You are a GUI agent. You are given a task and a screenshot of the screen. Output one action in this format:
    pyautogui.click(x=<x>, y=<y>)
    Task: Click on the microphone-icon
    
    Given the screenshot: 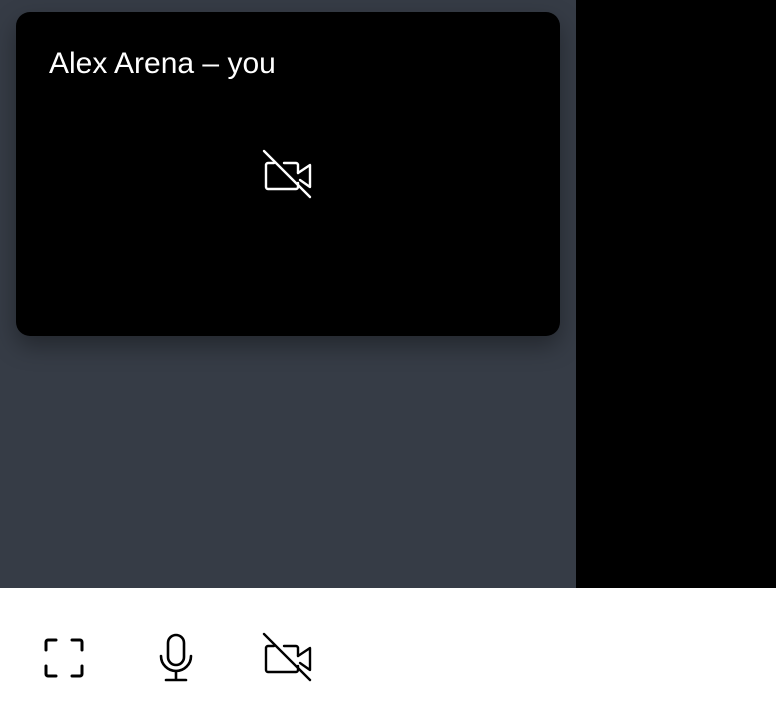 What is the action you would take?
    pyautogui.click(x=176, y=658)
    